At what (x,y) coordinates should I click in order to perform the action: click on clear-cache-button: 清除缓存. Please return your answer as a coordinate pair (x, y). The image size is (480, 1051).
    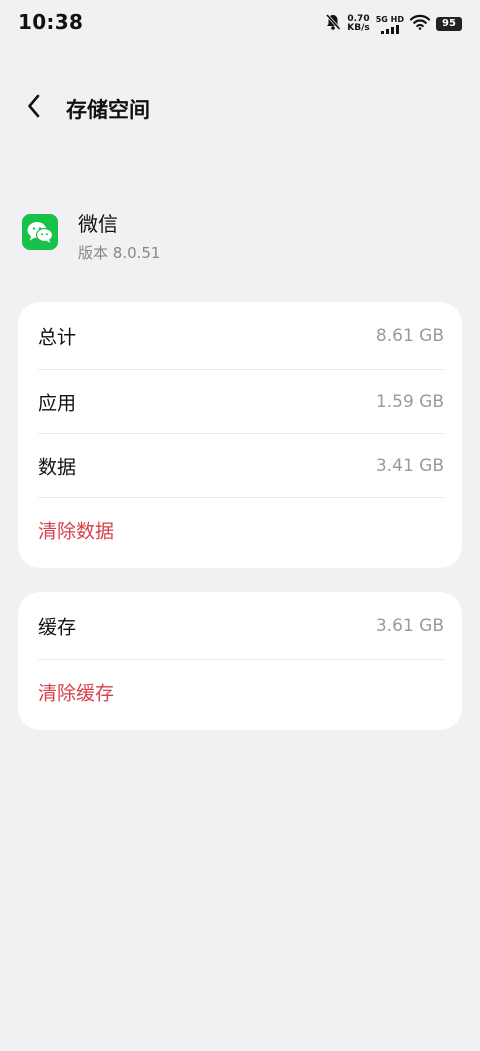
    Looking at the image, I should click on (241, 692).